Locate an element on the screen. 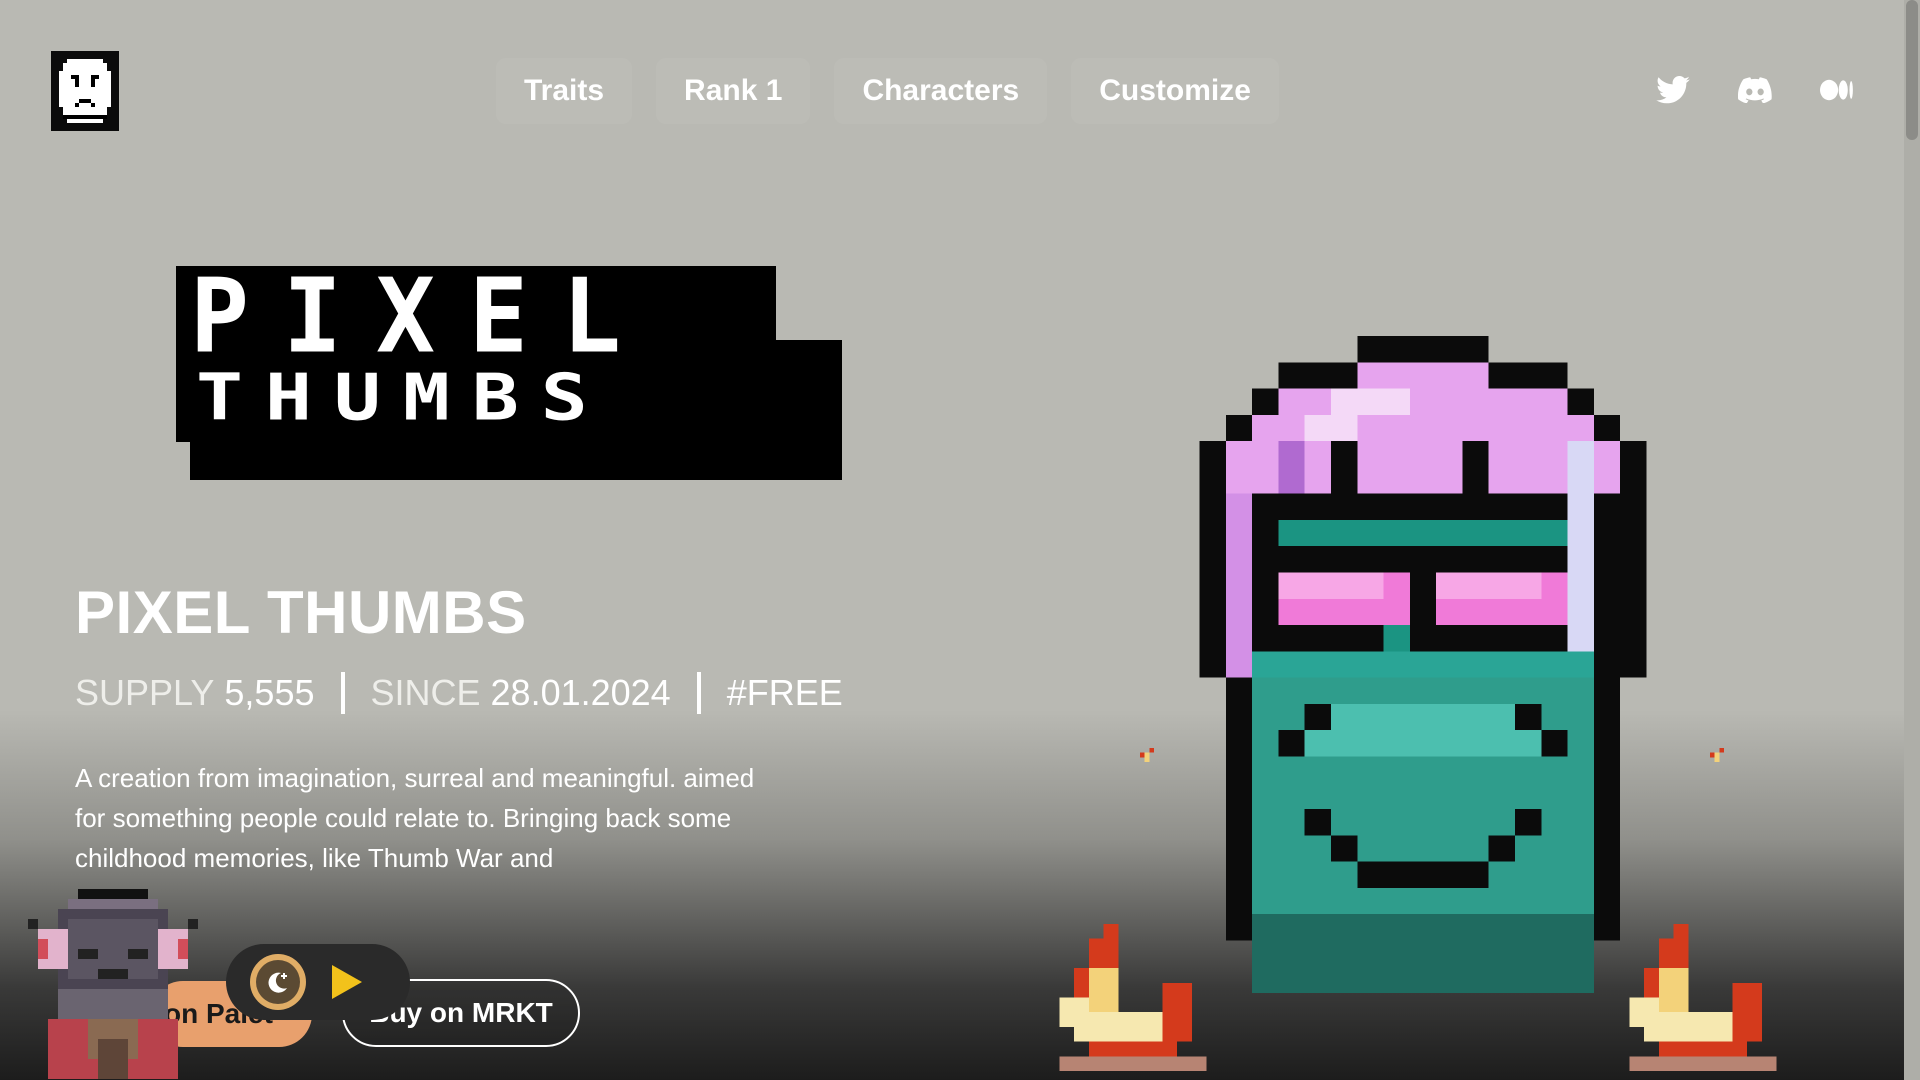 The height and width of the screenshot is (1080, 1920). nav-characters: Characters is located at coordinates (941, 91).